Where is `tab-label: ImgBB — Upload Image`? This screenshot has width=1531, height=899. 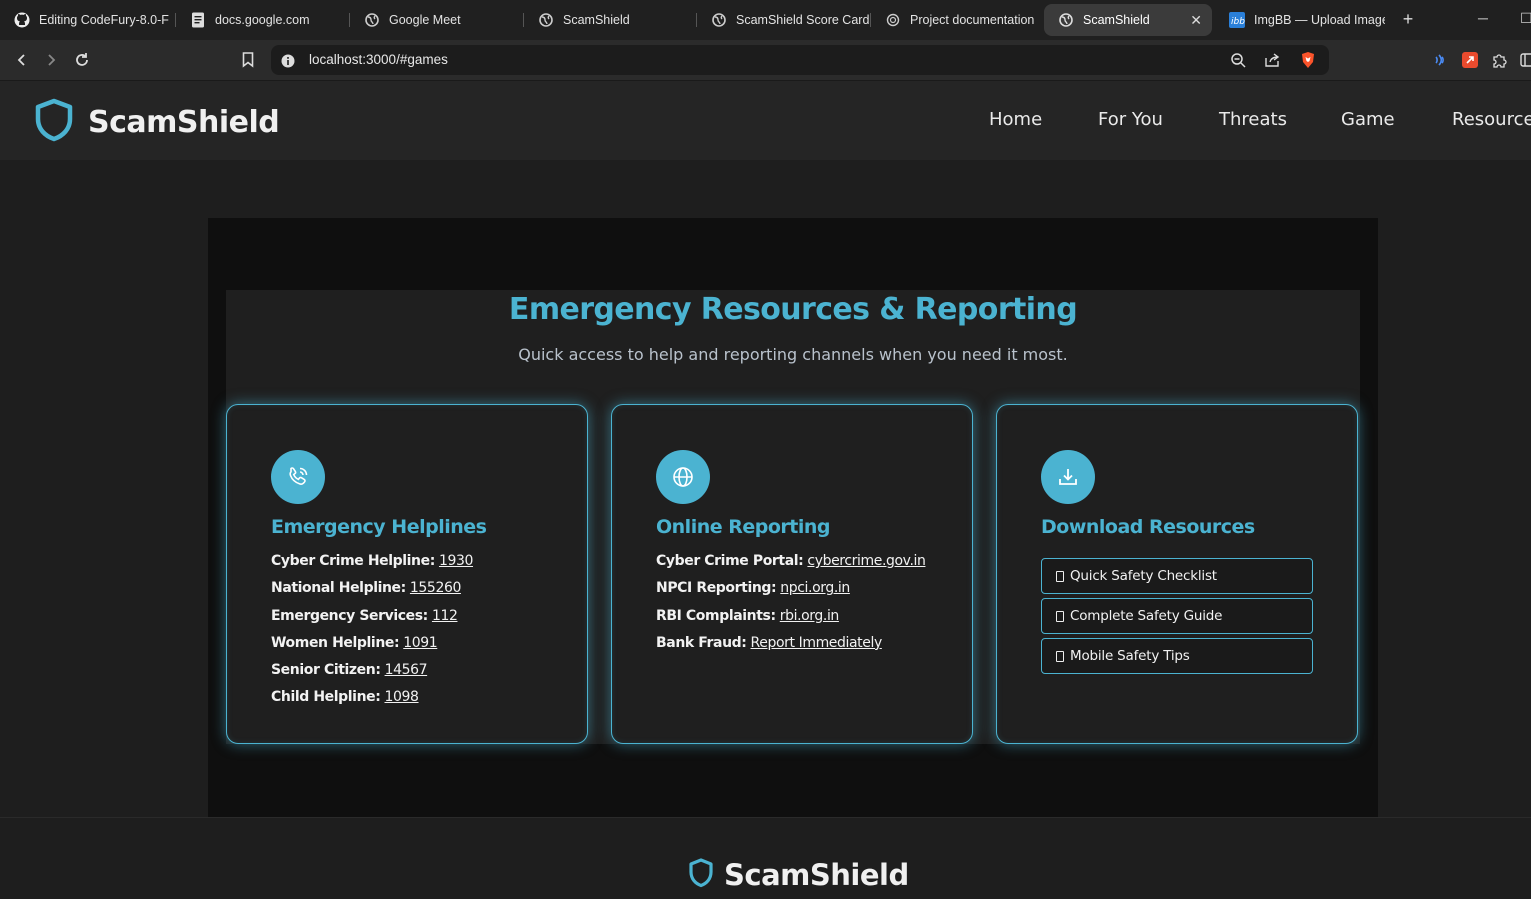
tab-label: ImgBB — Upload Image is located at coordinates (1319, 20).